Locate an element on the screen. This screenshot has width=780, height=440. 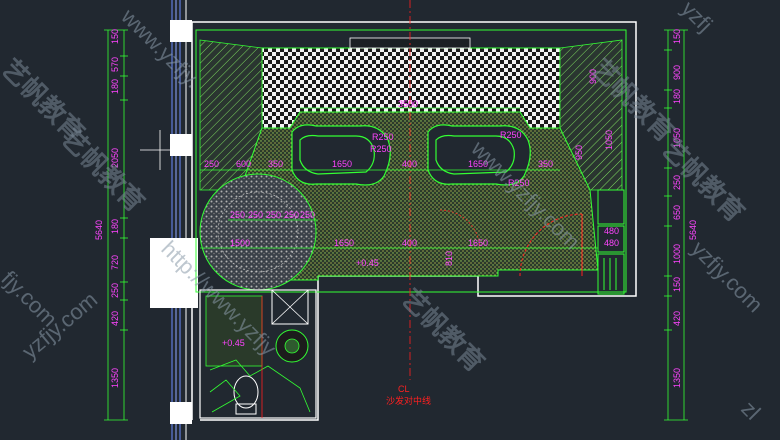
centerline-labels: CL 沙发对中线 is located at coordinates (408, 395).